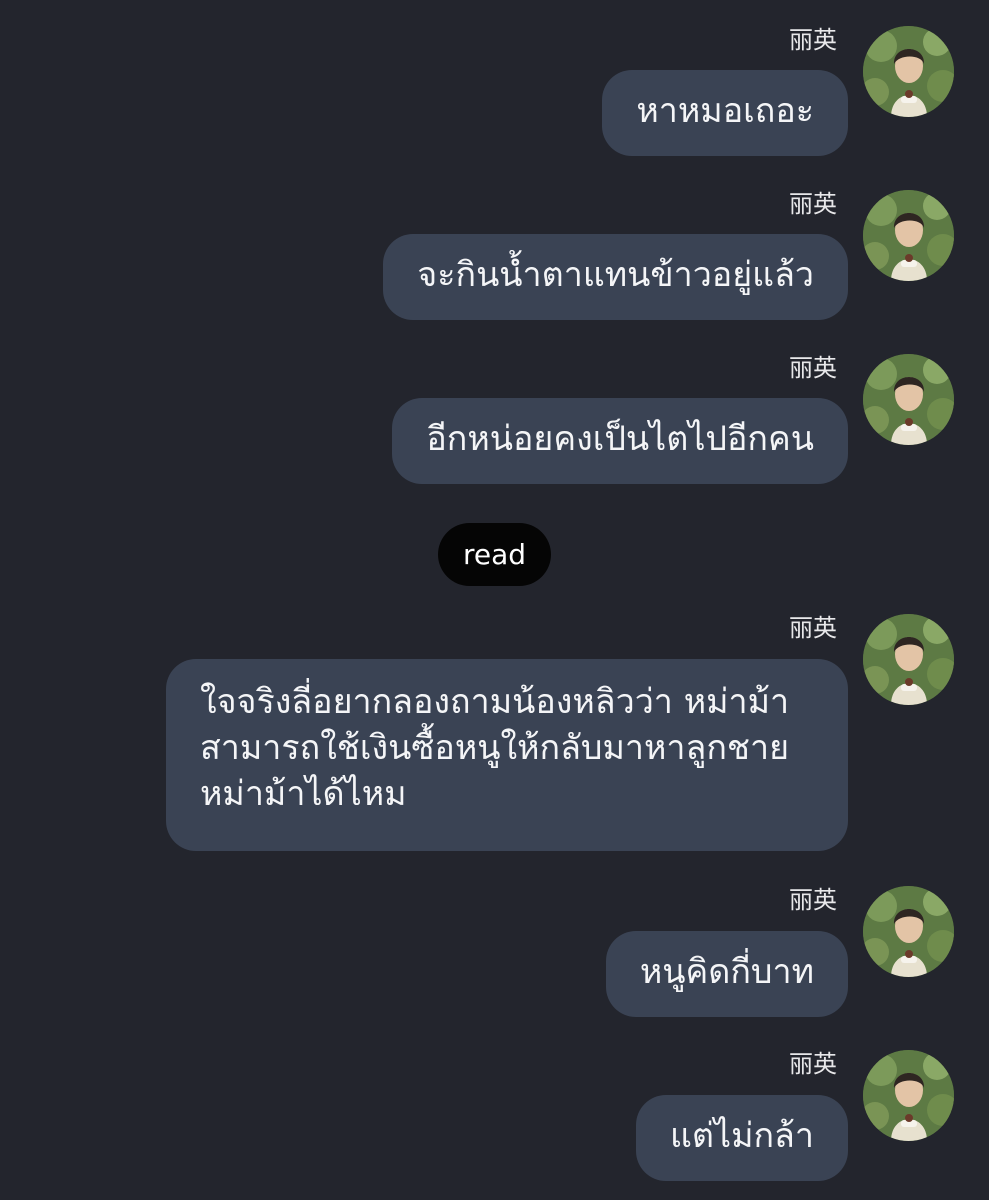 The image size is (989, 1200). Describe the element at coordinates (725, 113) in the screenshot. I see `message-bubble: หาหมอเถอะ` at that location.